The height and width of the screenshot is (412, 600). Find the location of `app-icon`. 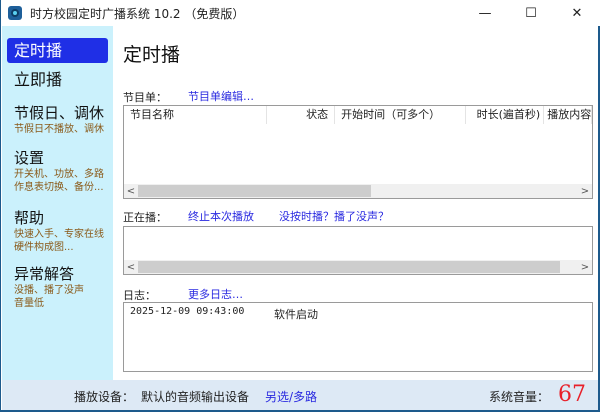

app-icon is located at coordinates (15, 13).